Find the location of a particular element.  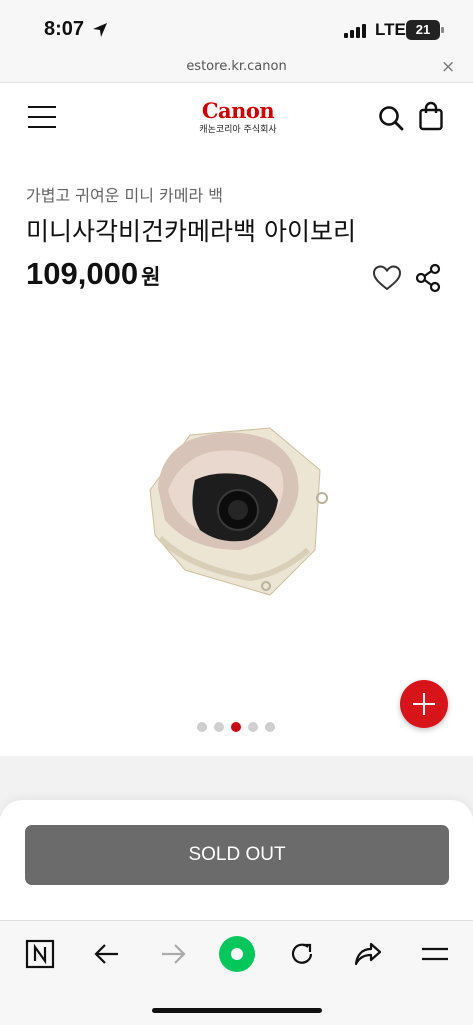

back-arrow-icon is located at coordinates (107, 954).